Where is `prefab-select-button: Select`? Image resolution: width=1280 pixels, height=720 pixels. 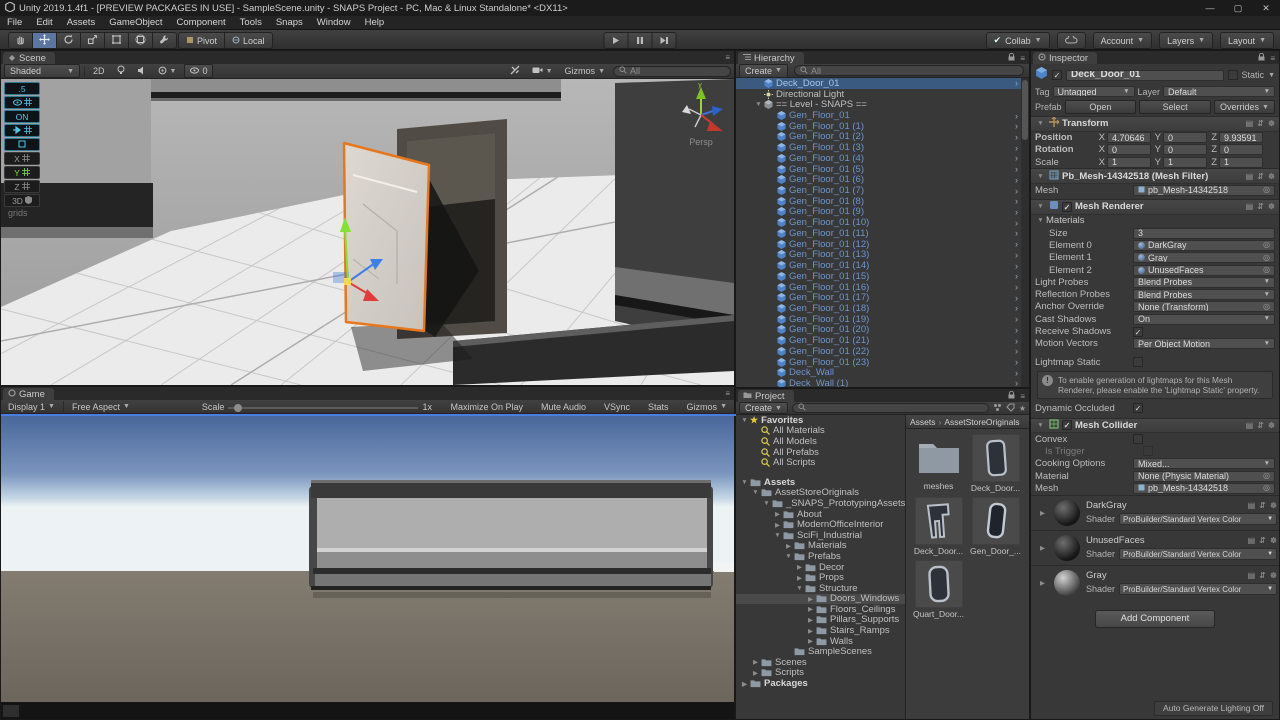 prefab-select-button: Select is located at coordinates (1175, 107).